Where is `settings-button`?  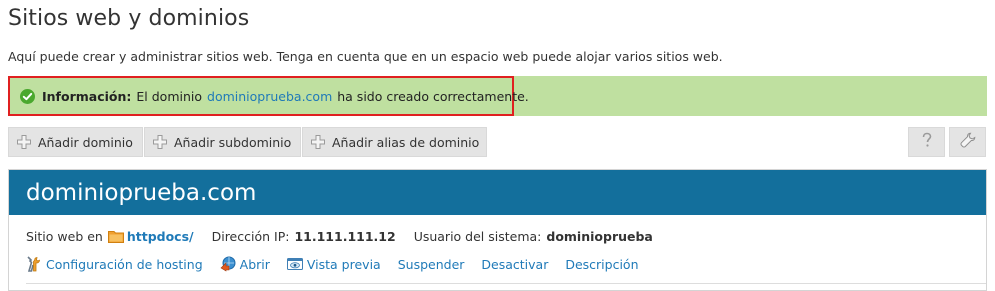
settings-button is located at coordinates (967, 142).